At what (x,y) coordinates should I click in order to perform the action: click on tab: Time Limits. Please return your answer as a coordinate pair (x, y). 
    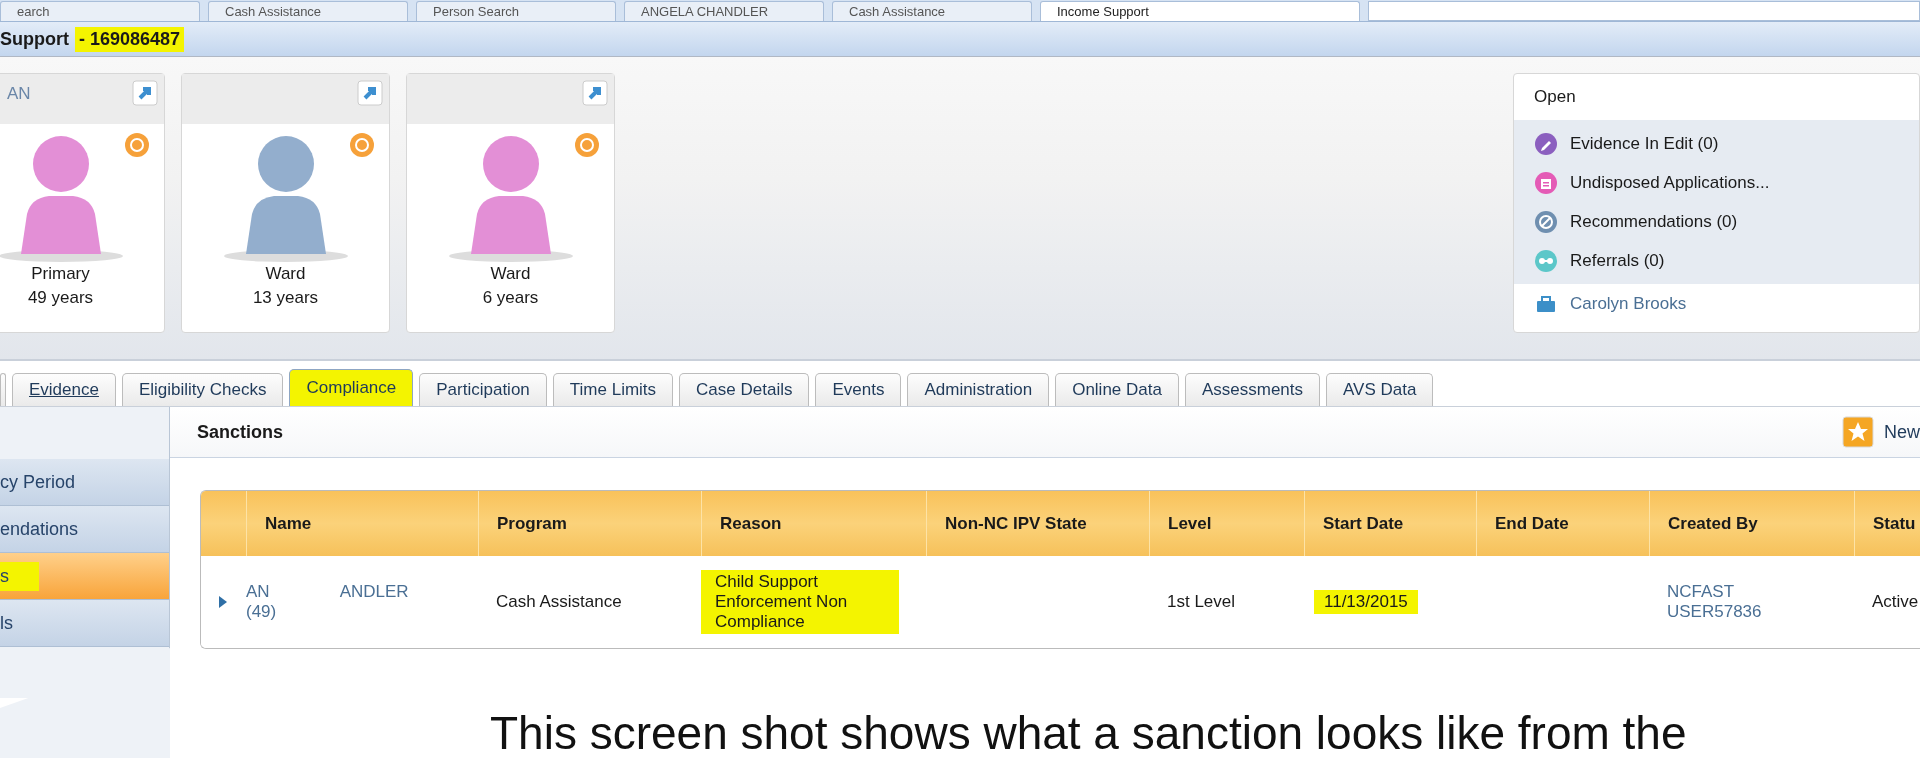
    Looking at the image, I should click on (613, 389).